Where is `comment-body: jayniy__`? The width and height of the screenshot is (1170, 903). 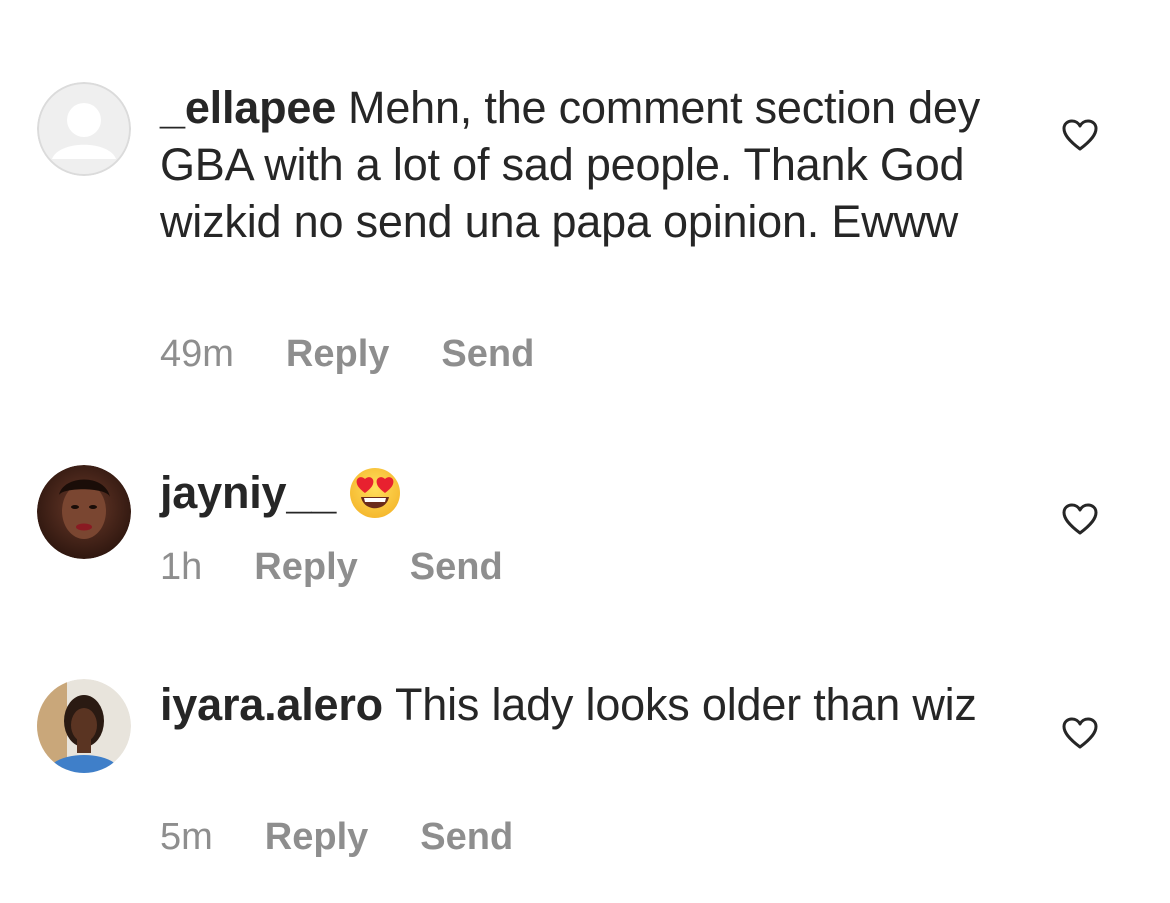 comment-body: jayniy__ is located at coordinates (575, 492).